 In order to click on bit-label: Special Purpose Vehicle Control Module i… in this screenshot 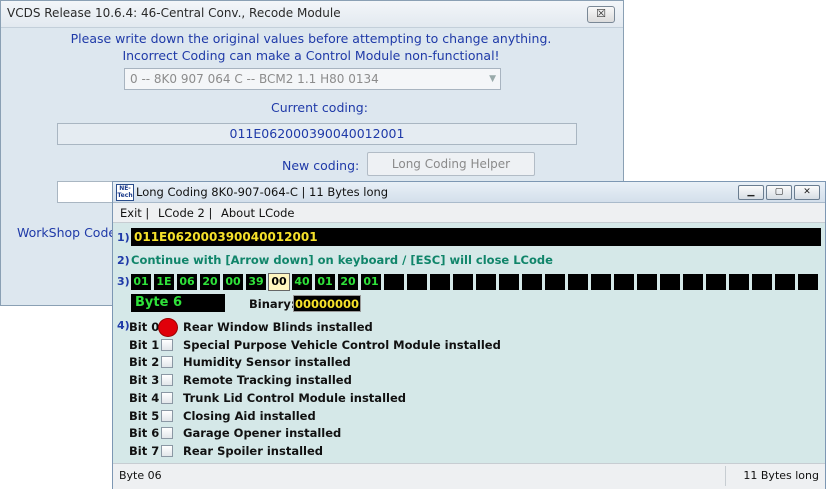, I will do `click(342, 344)`.